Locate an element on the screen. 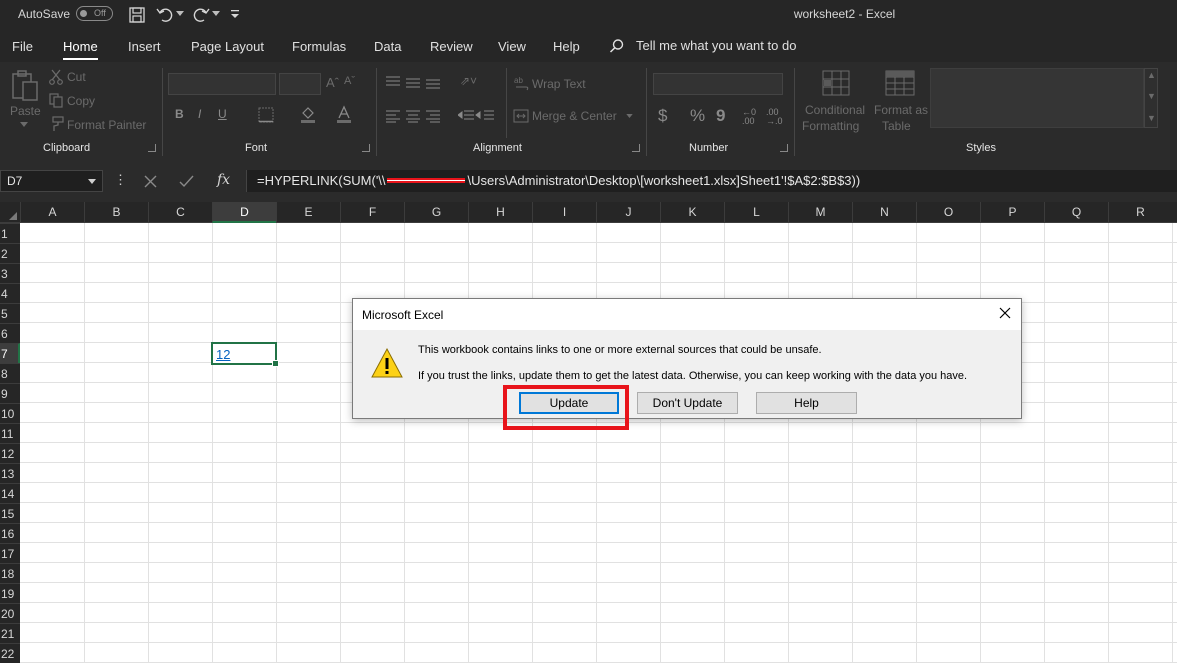  column-header-e: E is located at coordinates (308, 212).